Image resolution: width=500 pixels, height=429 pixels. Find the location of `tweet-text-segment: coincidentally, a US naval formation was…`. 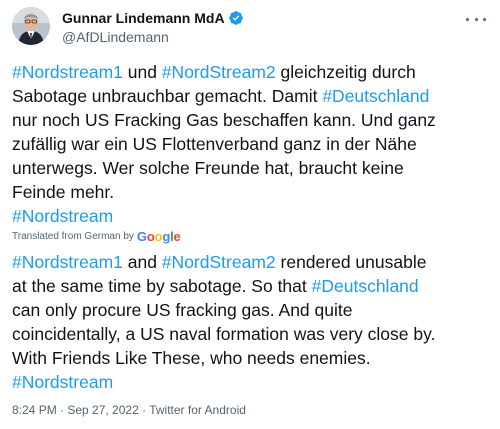

tweet-text-segment: coincidentally, a US naval formation was… is located at coordinates (224, 334).